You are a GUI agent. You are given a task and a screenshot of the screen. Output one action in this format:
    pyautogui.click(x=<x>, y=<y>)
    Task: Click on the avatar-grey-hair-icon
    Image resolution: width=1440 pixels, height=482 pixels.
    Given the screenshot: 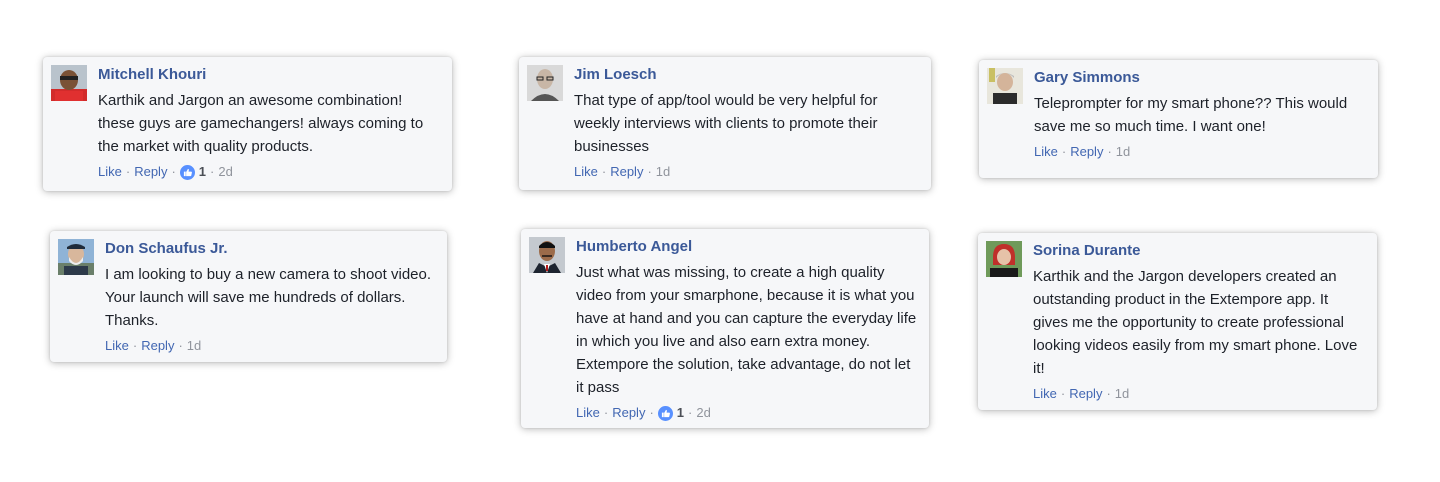 What is the action you would take?
    pyautogui.click(x=1005, y=86)
    